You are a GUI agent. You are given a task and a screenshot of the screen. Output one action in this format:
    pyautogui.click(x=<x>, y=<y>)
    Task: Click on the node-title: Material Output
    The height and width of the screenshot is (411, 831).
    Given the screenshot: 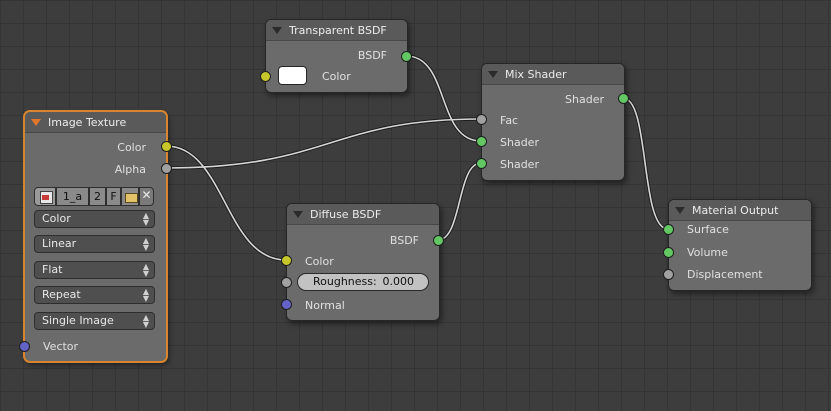 What is the action you would take?
    pyautogui.click(x=735, y=210)
    